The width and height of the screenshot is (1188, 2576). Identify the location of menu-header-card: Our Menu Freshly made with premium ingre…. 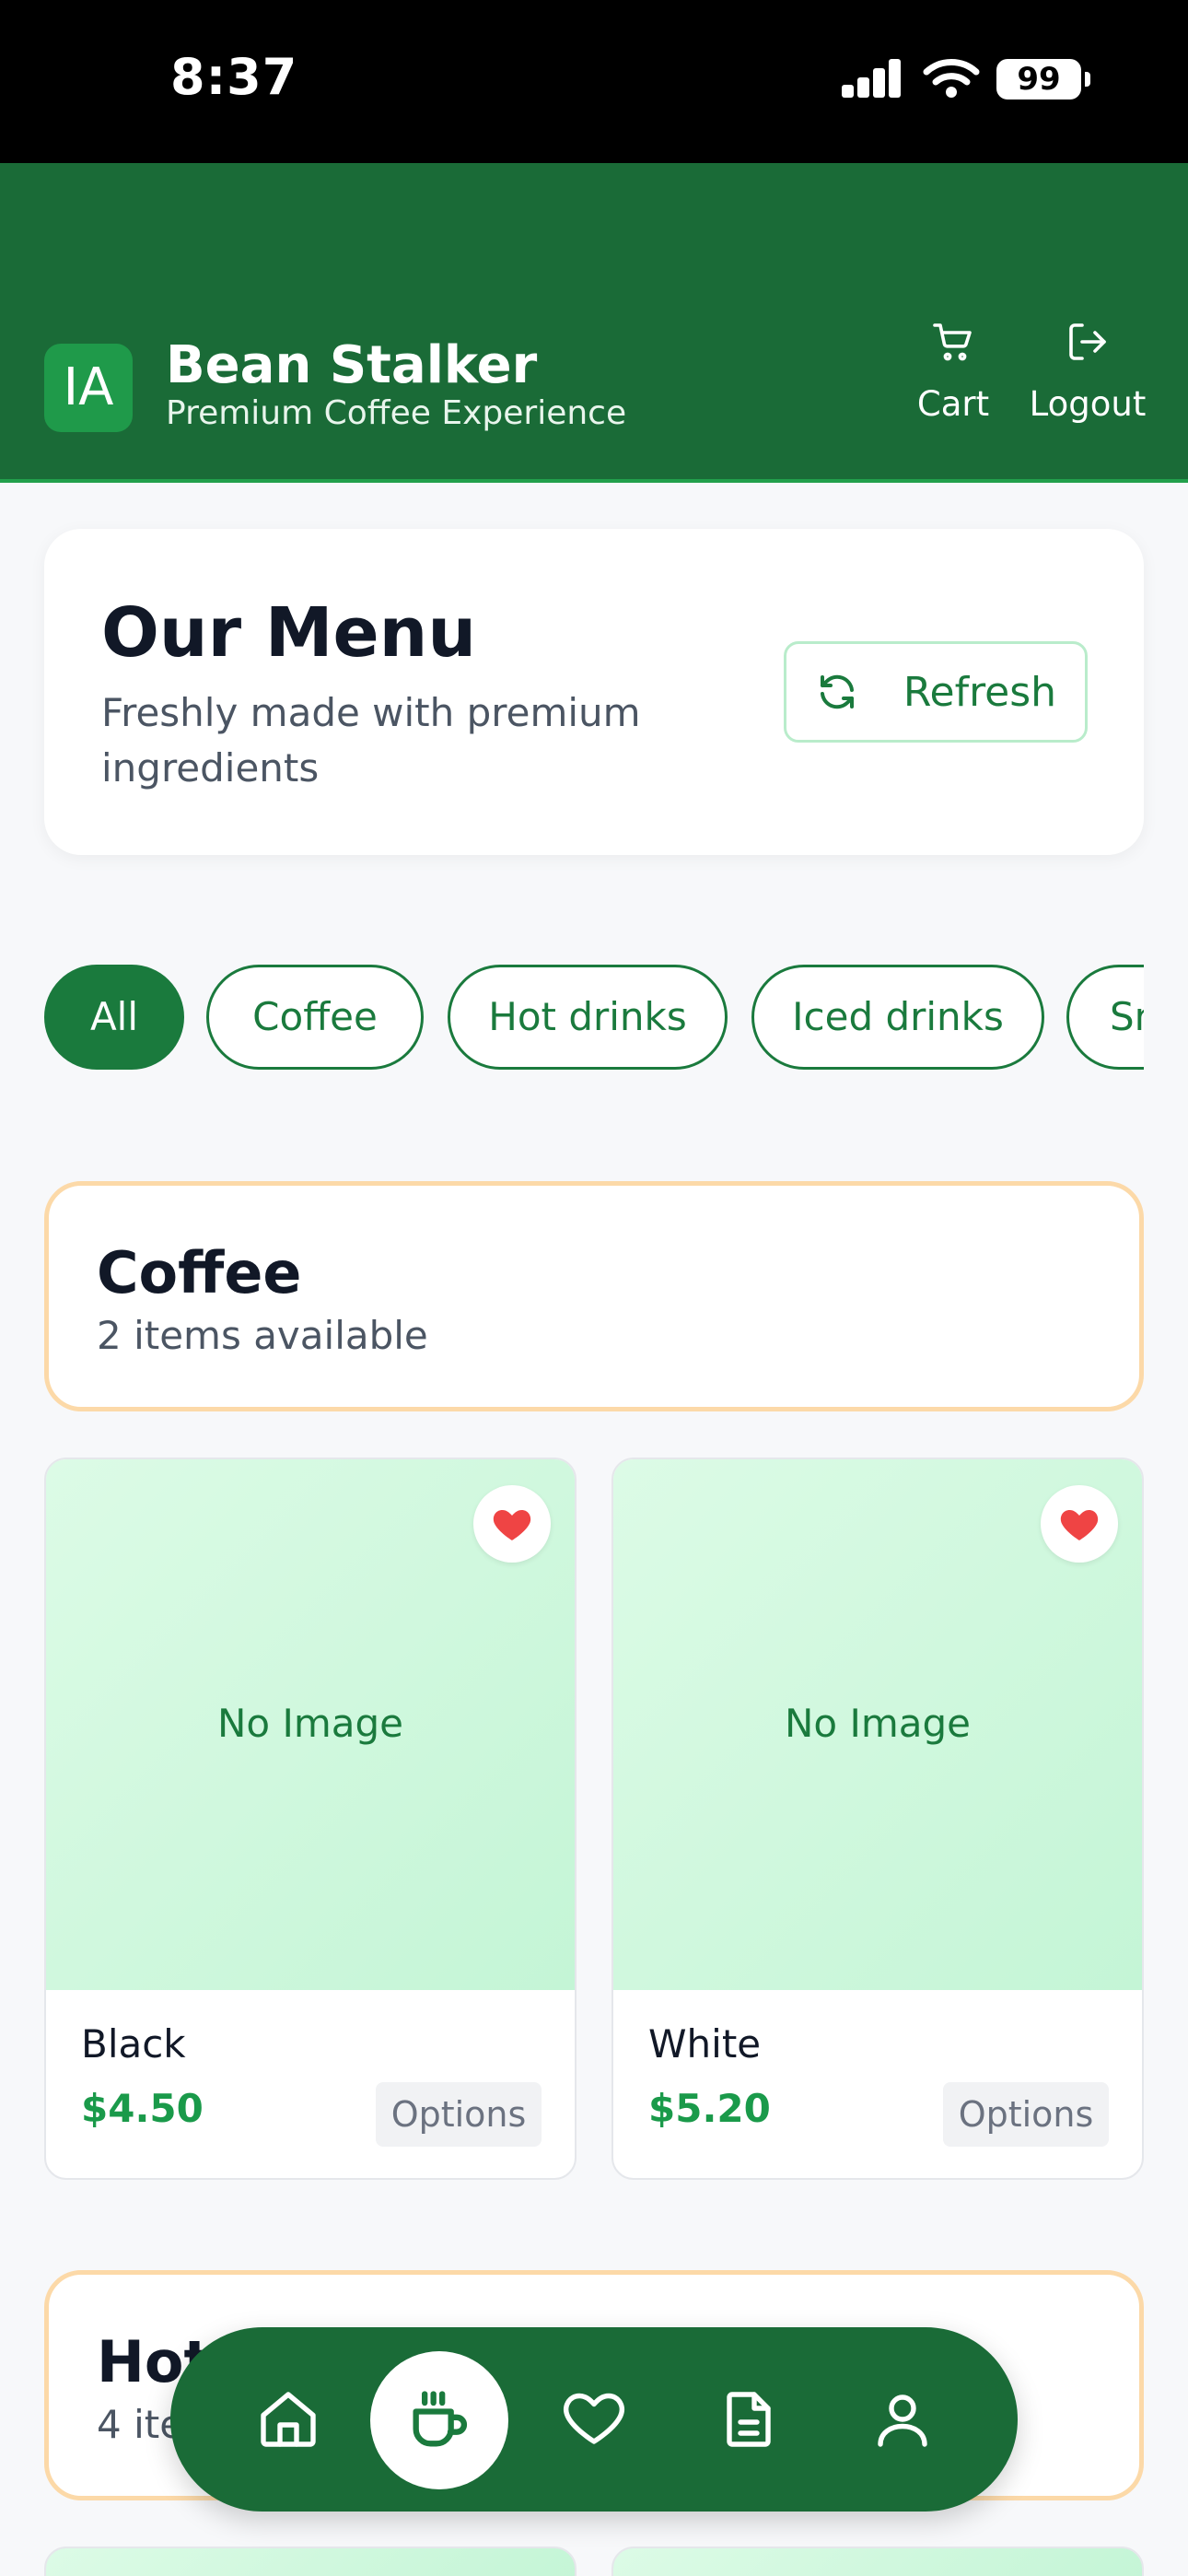
(594, 692).